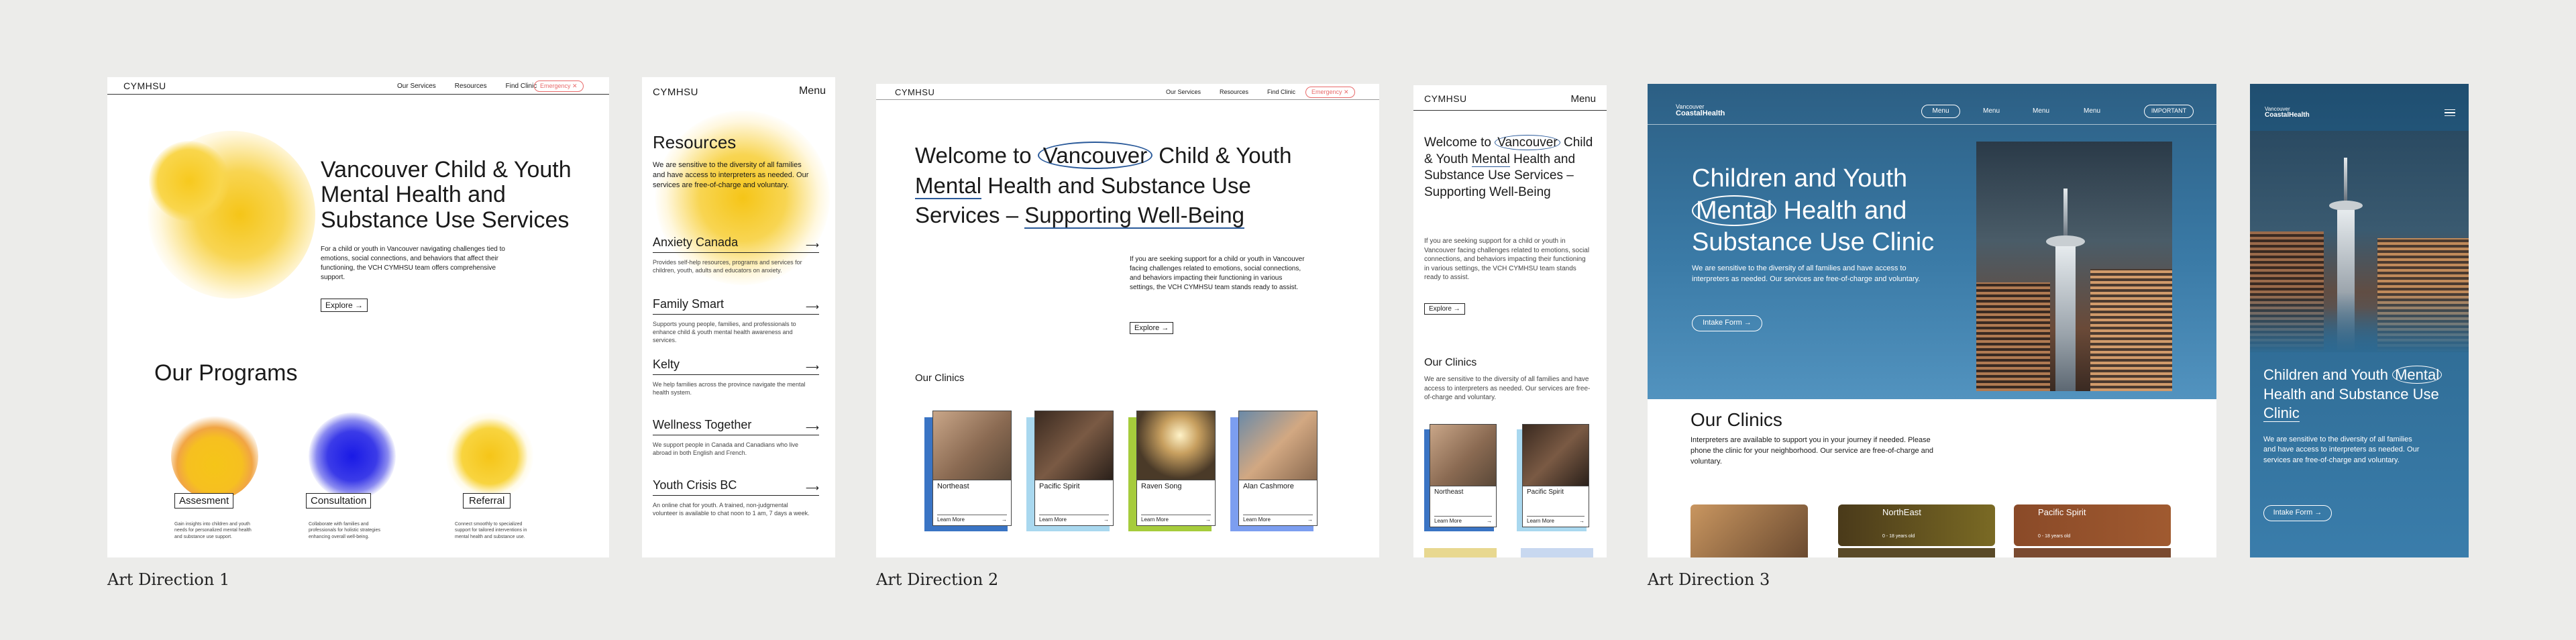 The image size is (2576, 640). What do you see at coordinates (1709, 580) in the screenshot?
I see `caption-art-direction-3: Art Direction 3` at bounding box center [1709, 580].